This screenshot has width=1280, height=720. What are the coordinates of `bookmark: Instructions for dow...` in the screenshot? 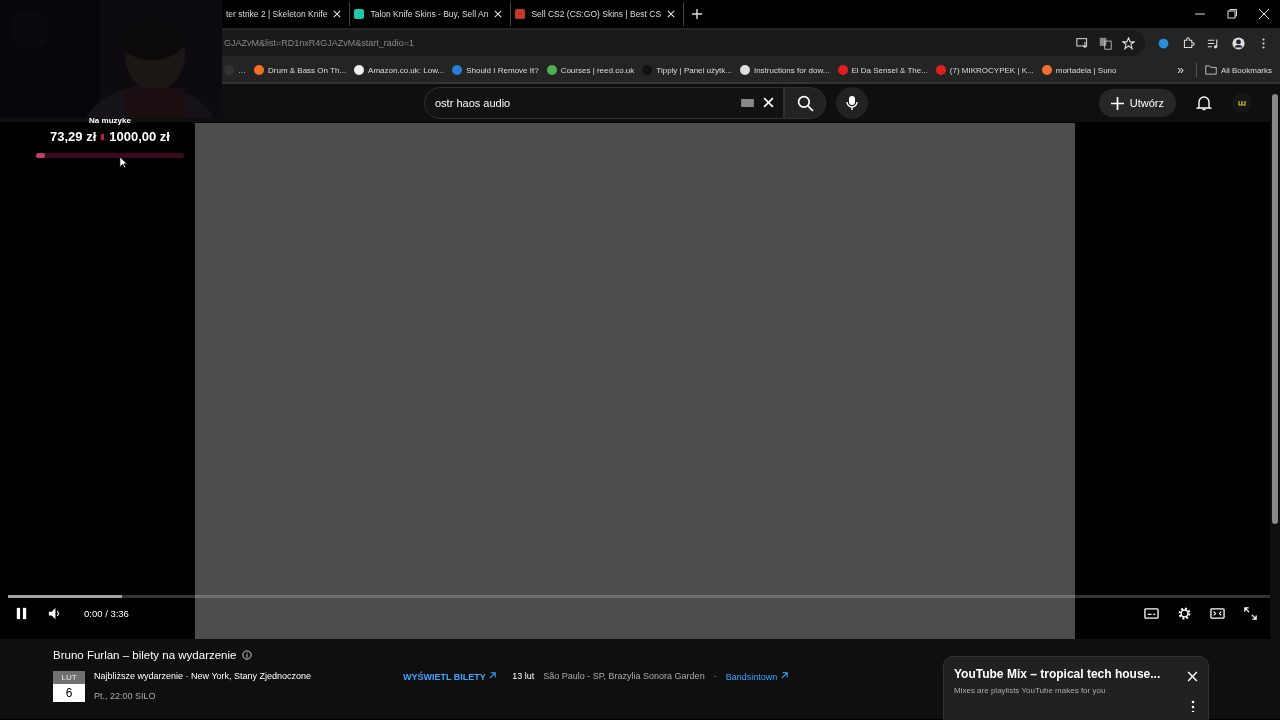 It's located at (784, 70).